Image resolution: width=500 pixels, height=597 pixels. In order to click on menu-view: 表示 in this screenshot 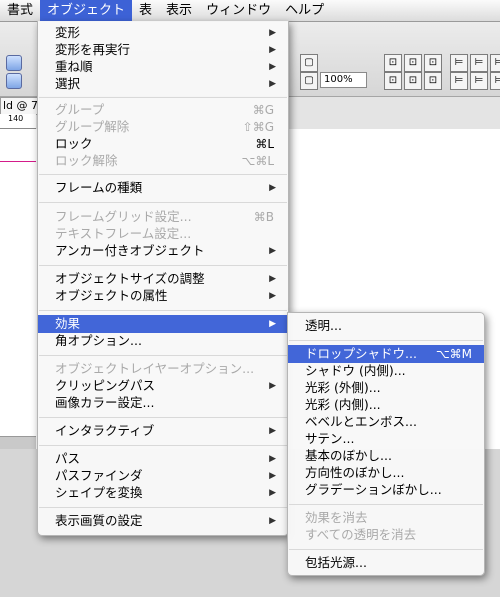, I will do `click(179, 10)`.